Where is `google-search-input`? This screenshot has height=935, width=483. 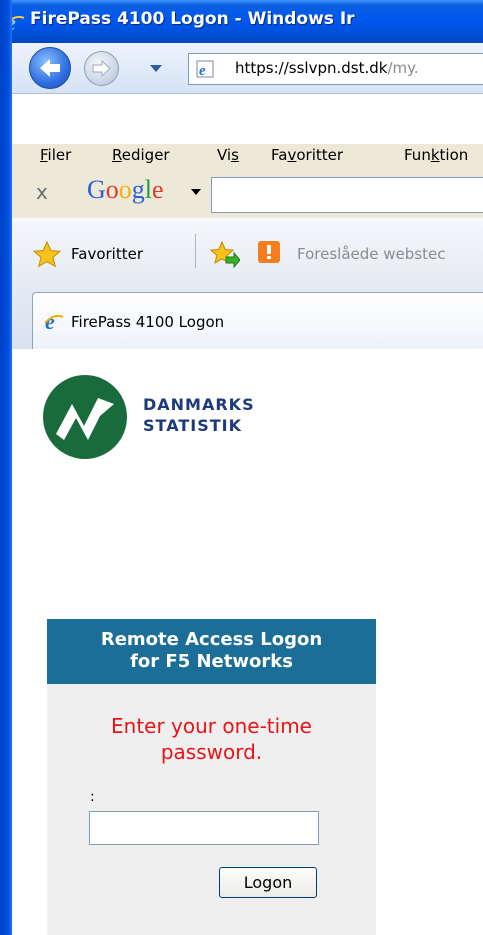 google-search-input is located at coordinates (347, 195).